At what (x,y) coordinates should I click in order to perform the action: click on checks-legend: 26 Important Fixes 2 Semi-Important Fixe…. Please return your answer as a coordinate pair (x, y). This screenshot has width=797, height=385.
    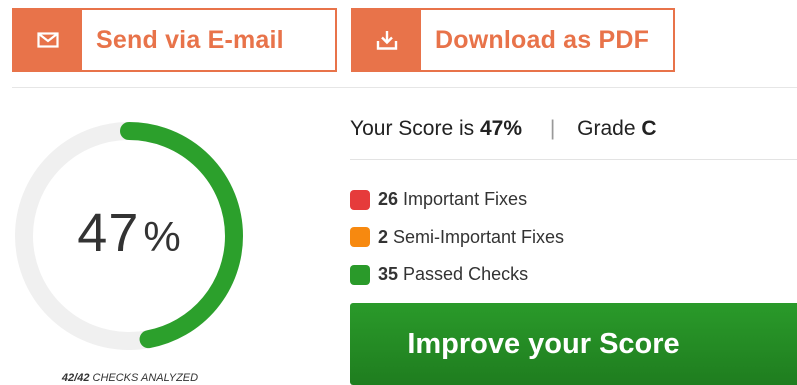
    Looking at the image, I should click on (457, 237).